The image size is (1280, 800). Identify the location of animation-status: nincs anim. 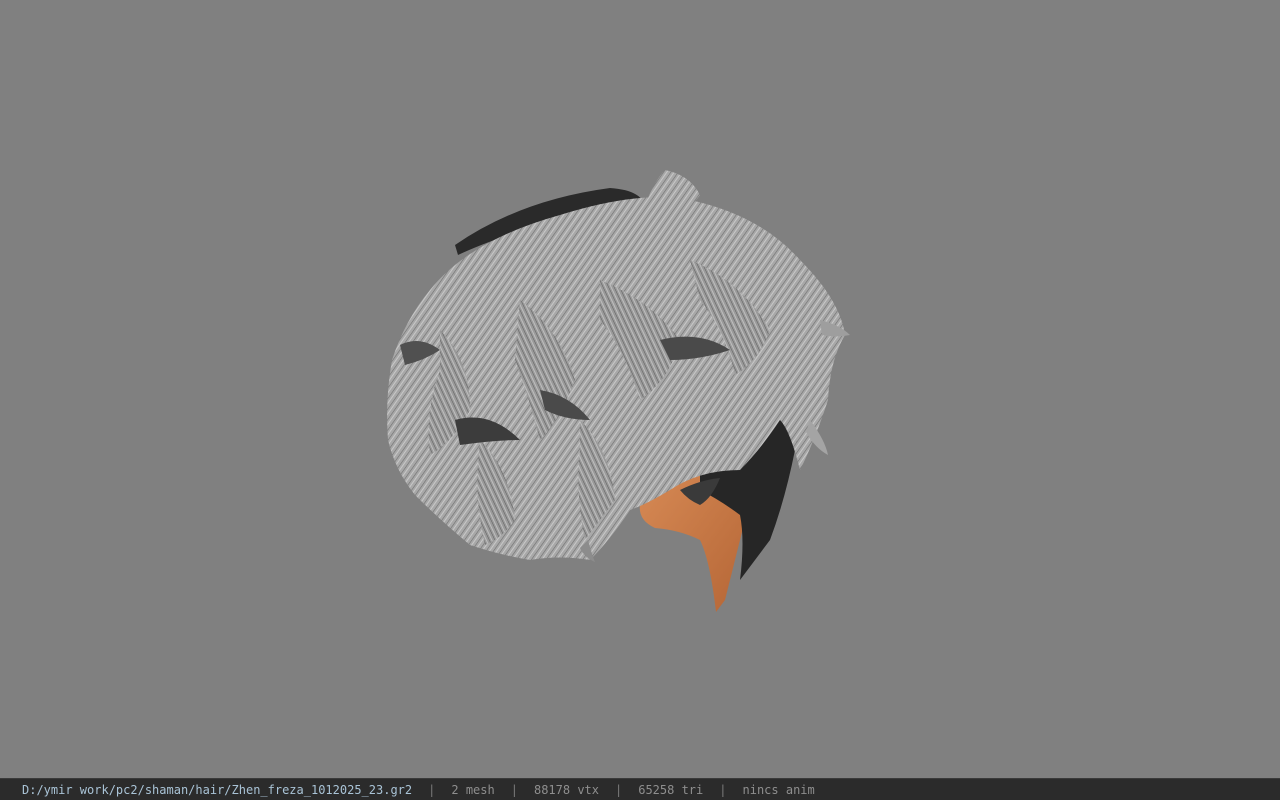
(778, 789).